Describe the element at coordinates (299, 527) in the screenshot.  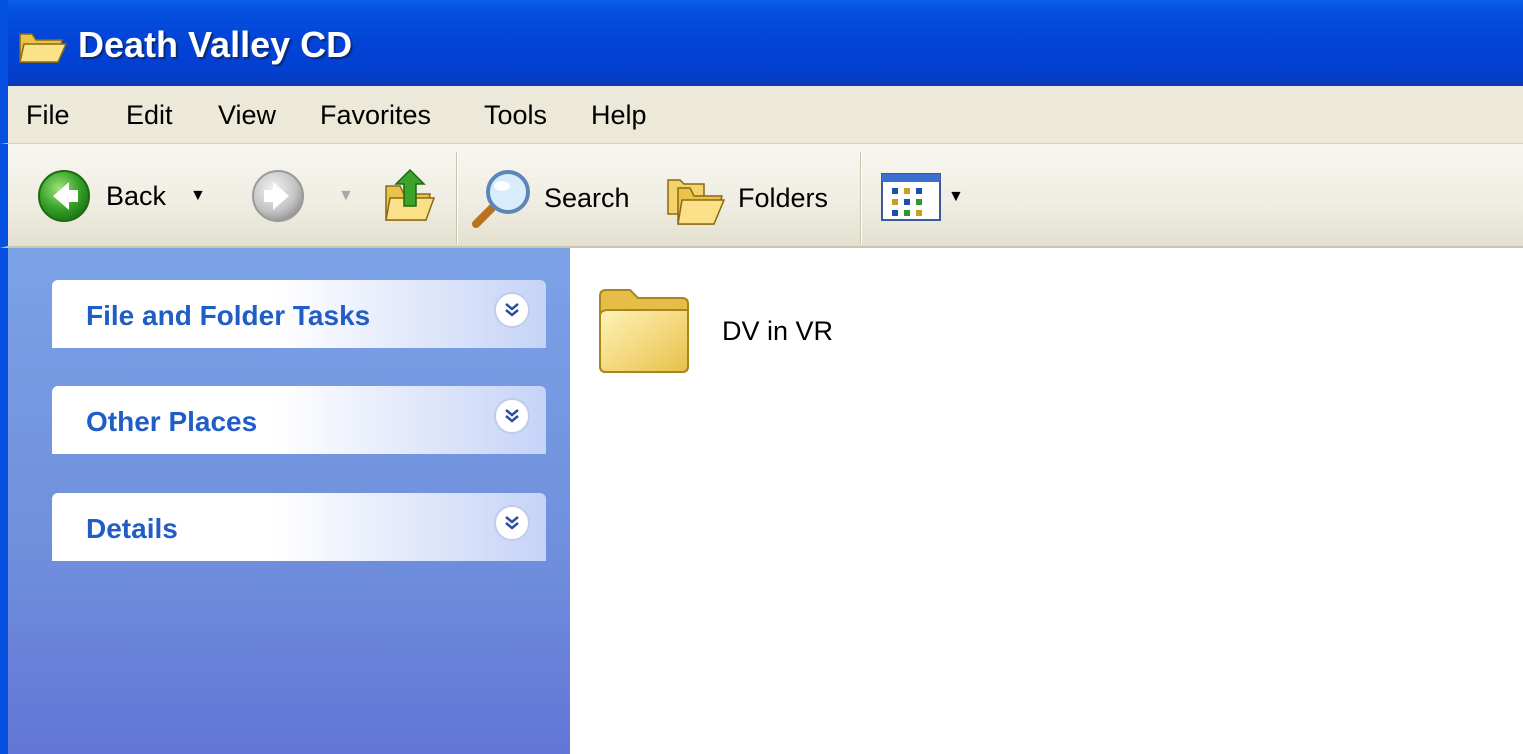
I see `group-details: Details` at that location.